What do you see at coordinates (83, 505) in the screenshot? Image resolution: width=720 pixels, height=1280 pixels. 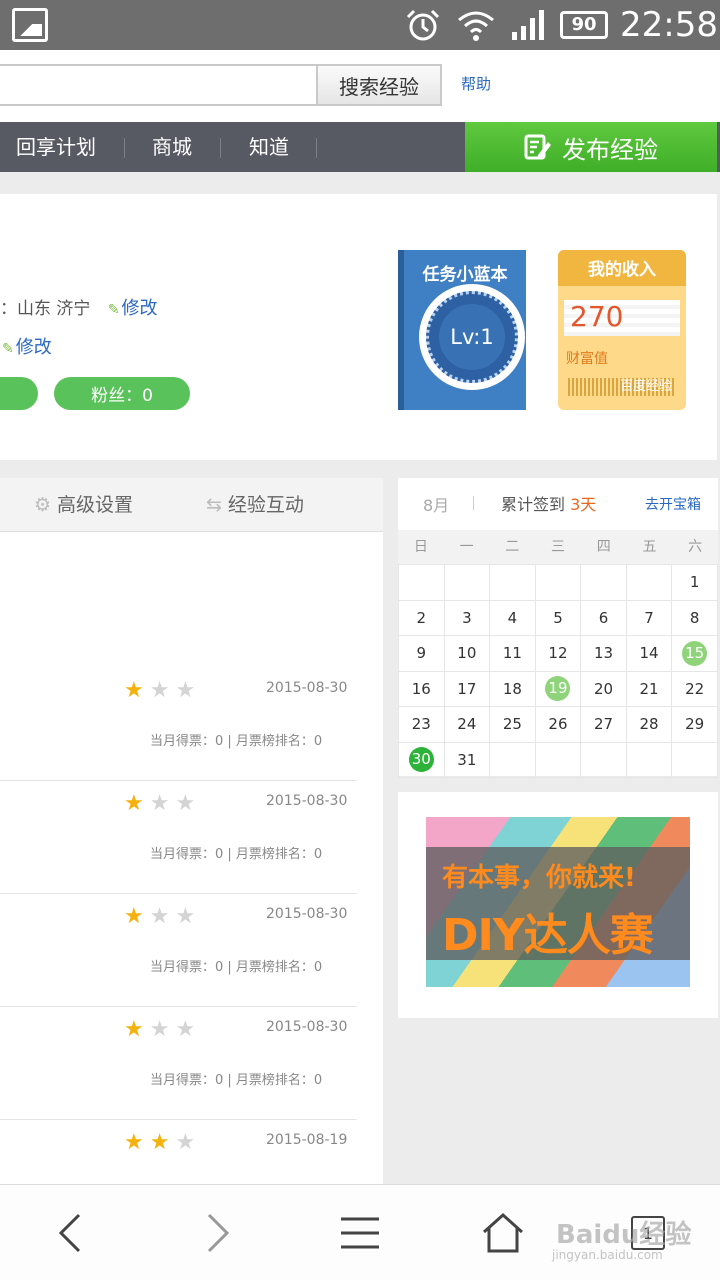 I see `tab-advanced-settings: ⚙ 高级设置` at bounding box center [83, 505].